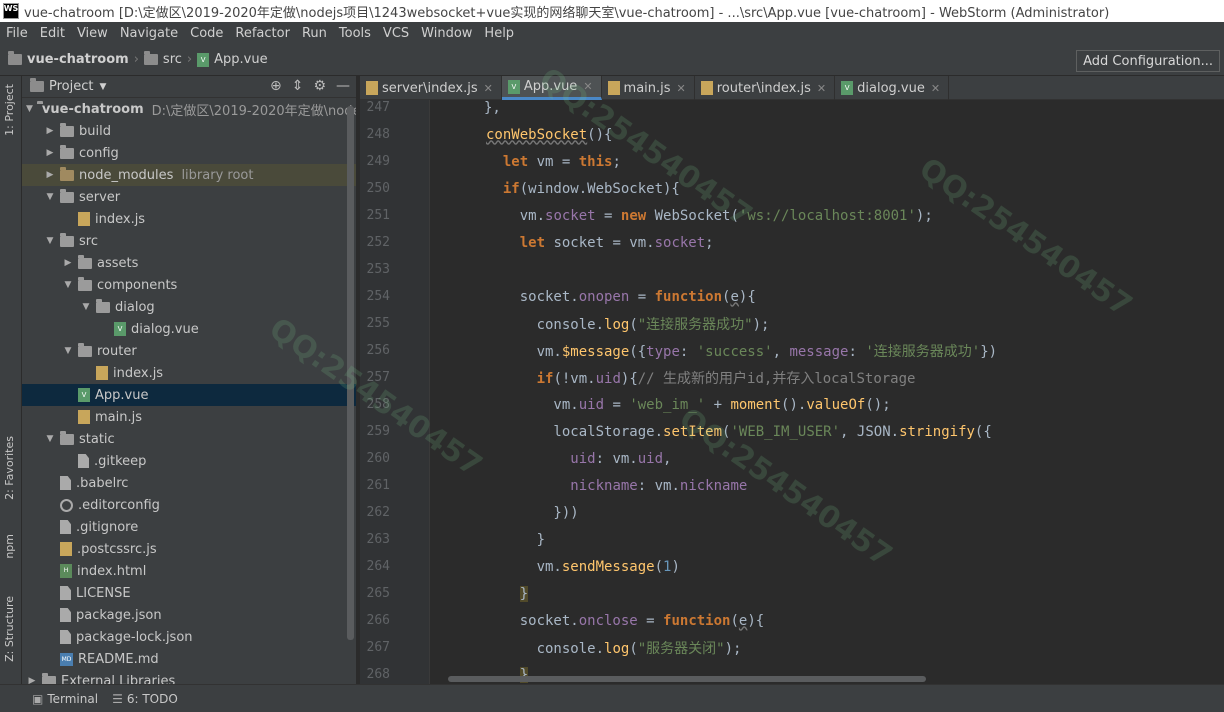  I want to click on npm-tool-tab: npm, so click(9, 546).